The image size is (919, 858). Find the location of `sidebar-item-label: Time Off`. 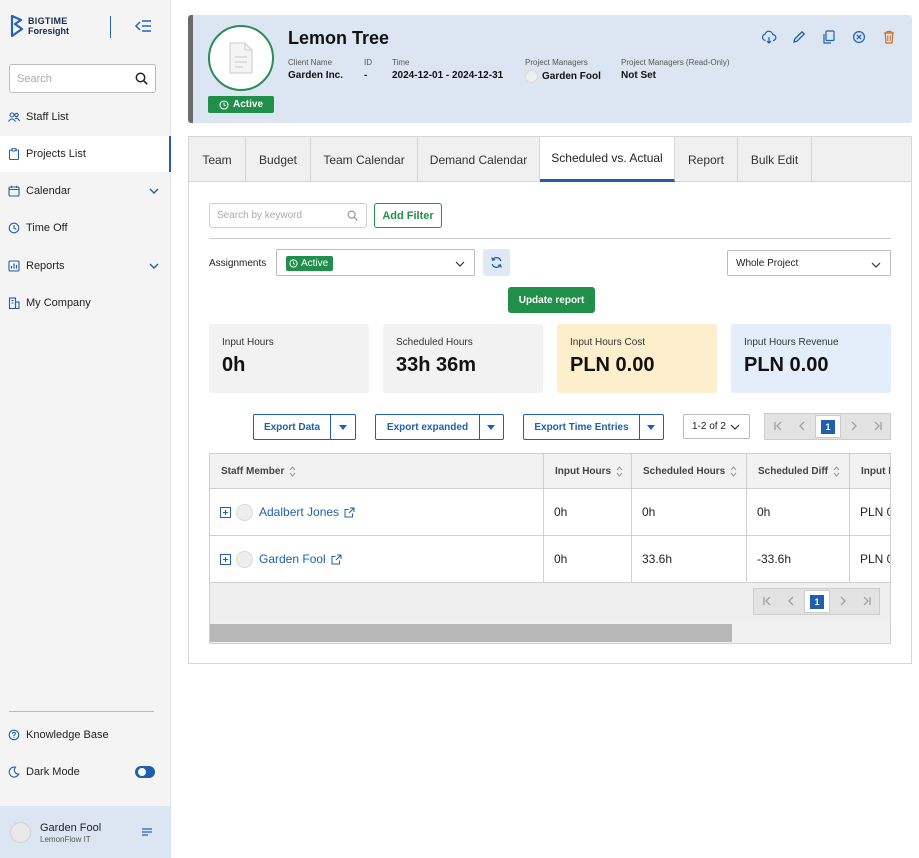

sidebar-item-label: Time Off is located at coordinates (47, 228).